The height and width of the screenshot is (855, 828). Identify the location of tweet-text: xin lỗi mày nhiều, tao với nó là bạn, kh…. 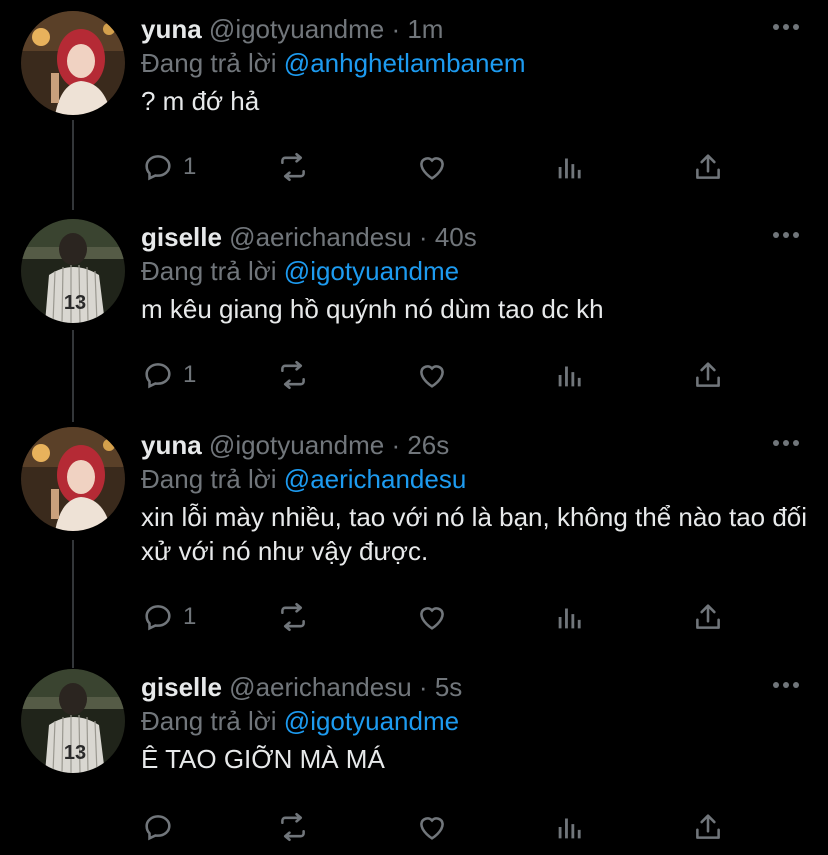
(474, 534).